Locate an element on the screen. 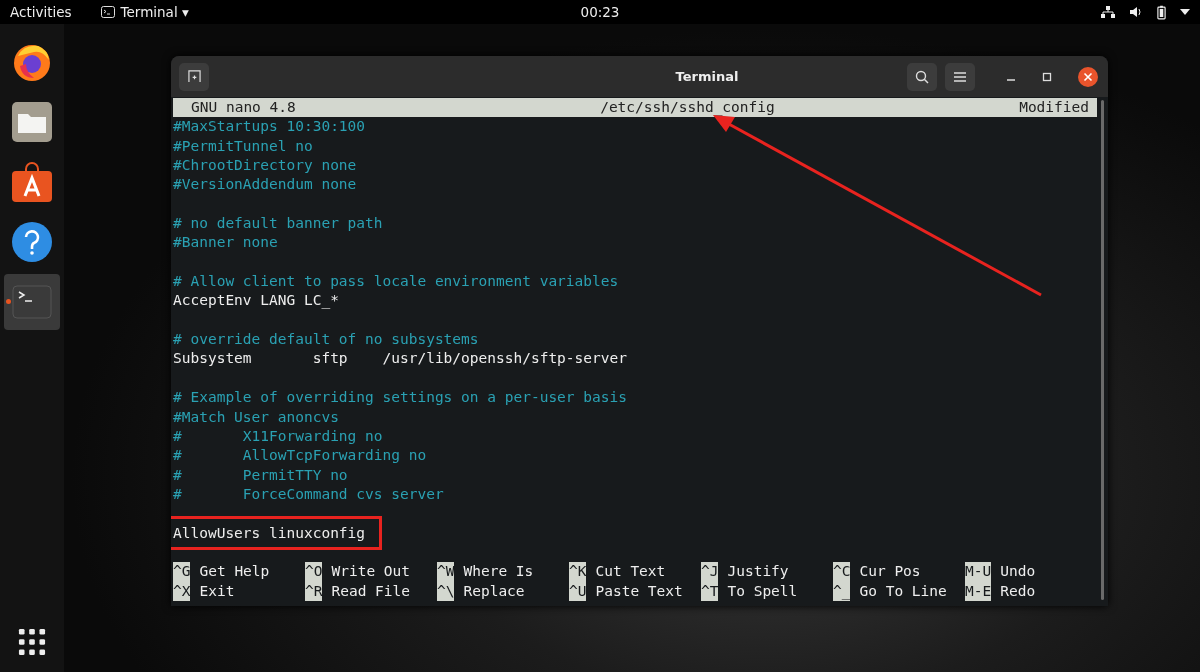  config-line: Subsystem sftp /usr/lib/openssh/sftp-server is located at coordinates (400, 358).